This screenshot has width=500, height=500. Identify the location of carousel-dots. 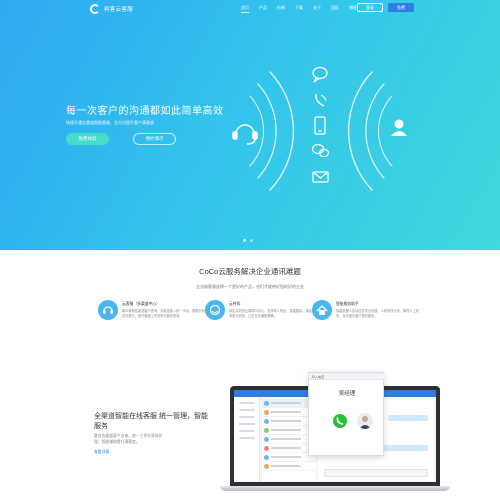
(250, 240).